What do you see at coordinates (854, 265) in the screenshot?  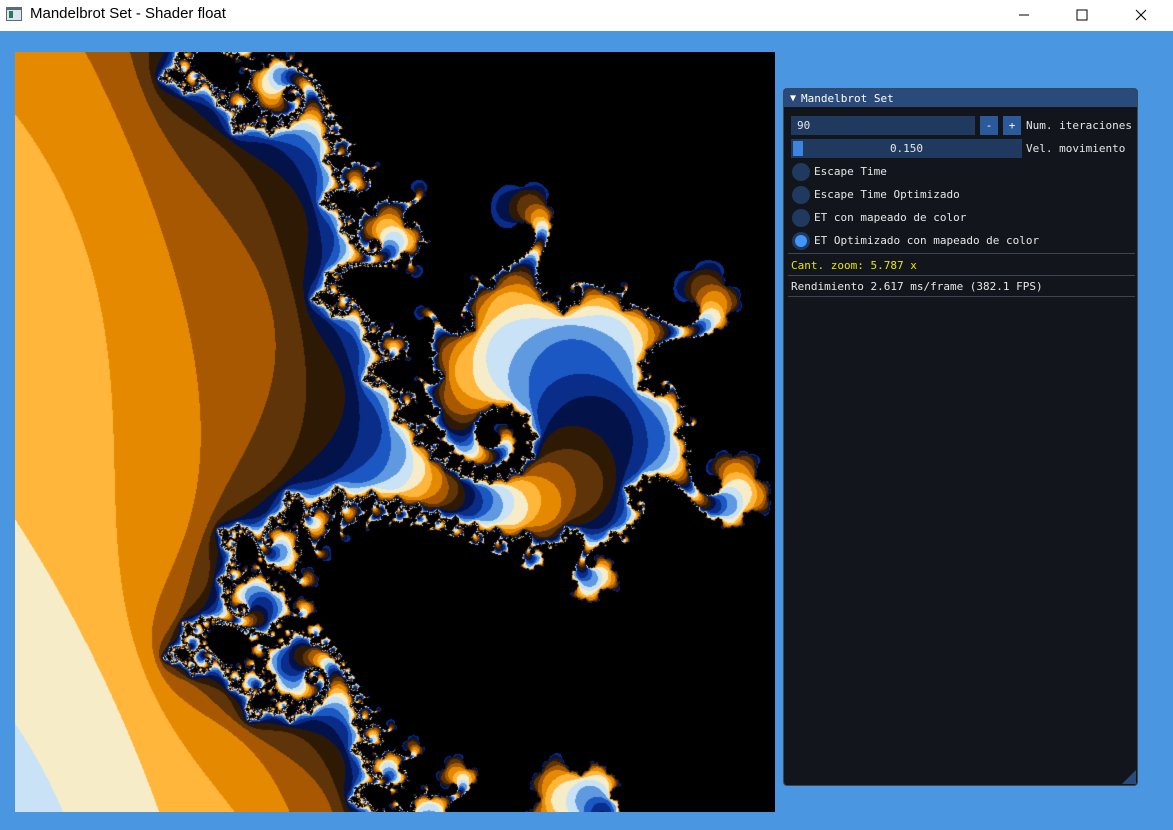 I see `zoom-readout: Cant. zoom: 5.787 x` at bounding box center [854, 265].